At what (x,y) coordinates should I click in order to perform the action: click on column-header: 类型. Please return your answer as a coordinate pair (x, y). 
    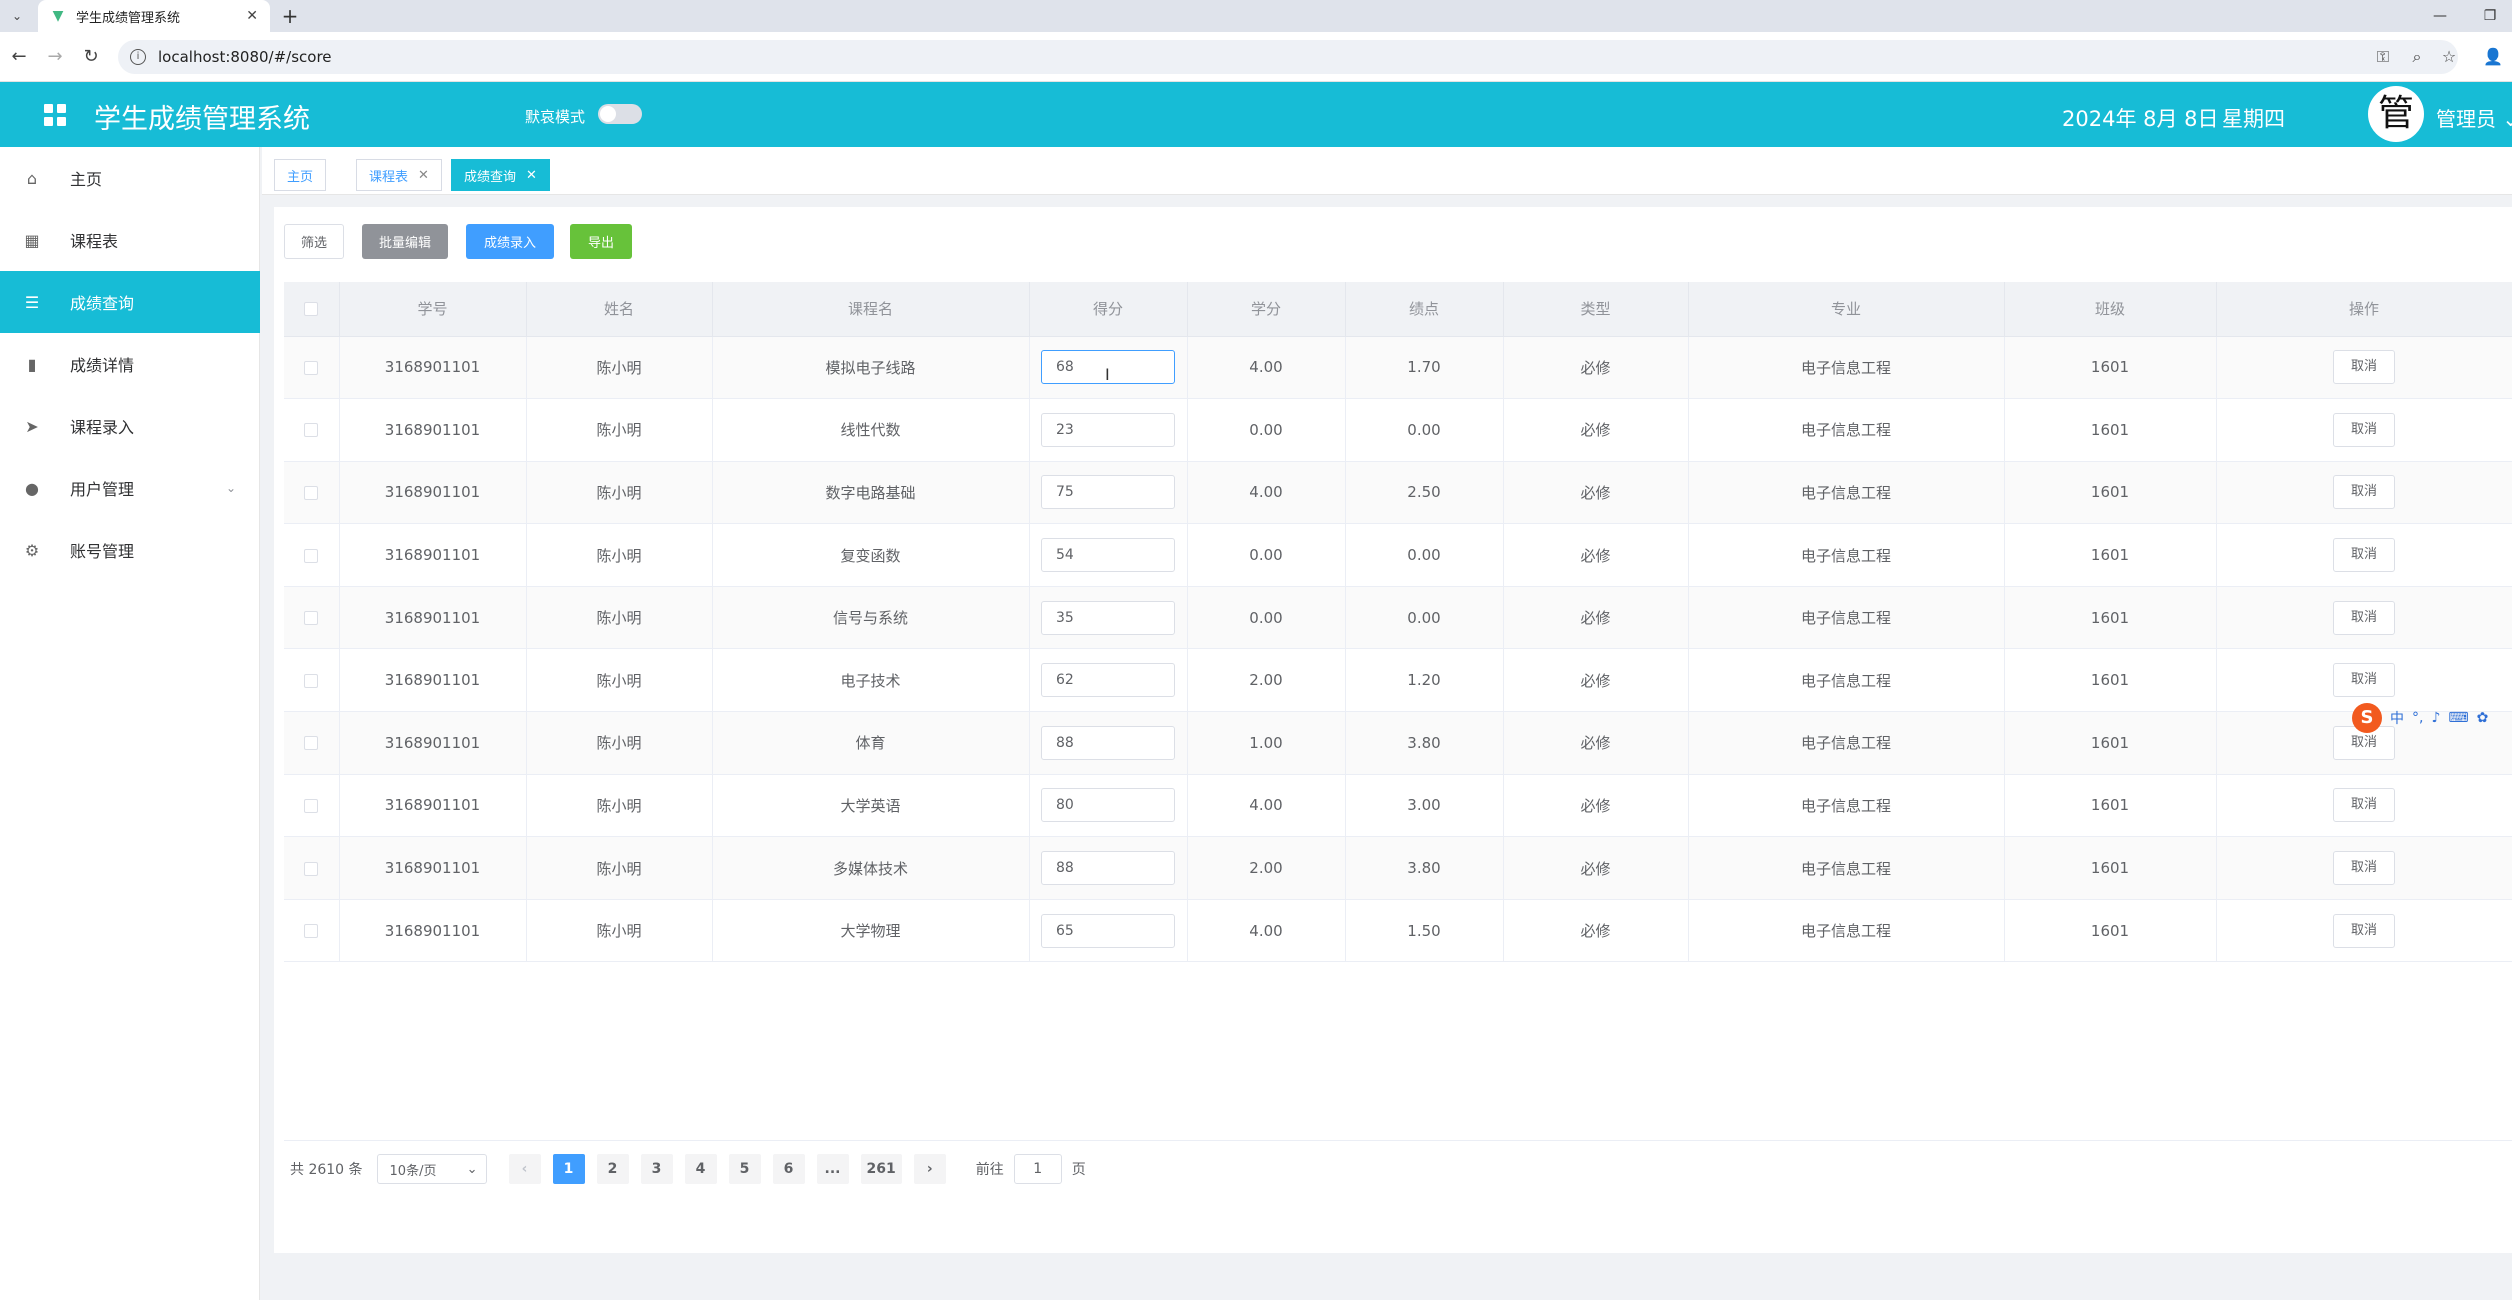
    Looking at the image, I should click on (1595, 309).